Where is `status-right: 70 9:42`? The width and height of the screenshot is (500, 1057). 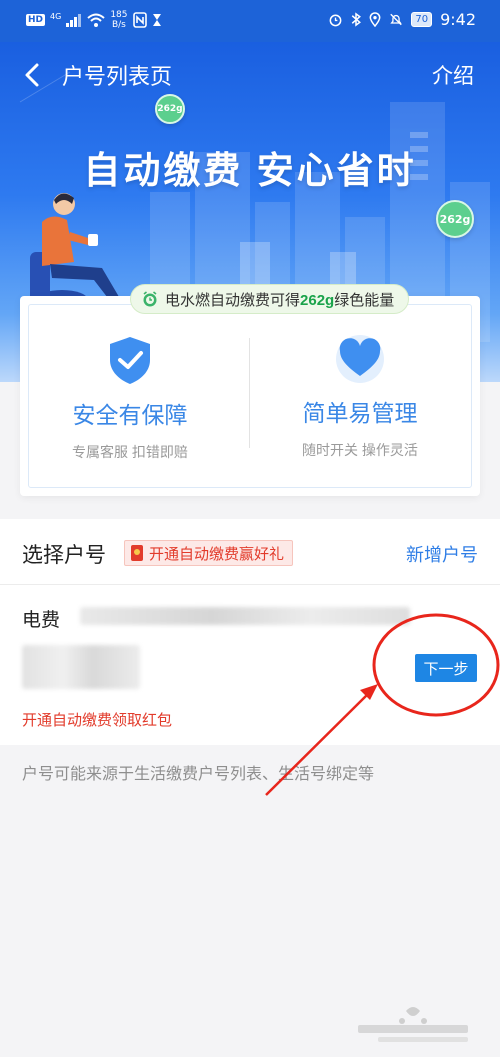
status-right: 70 9:42 is located at coordinates (402, 19).